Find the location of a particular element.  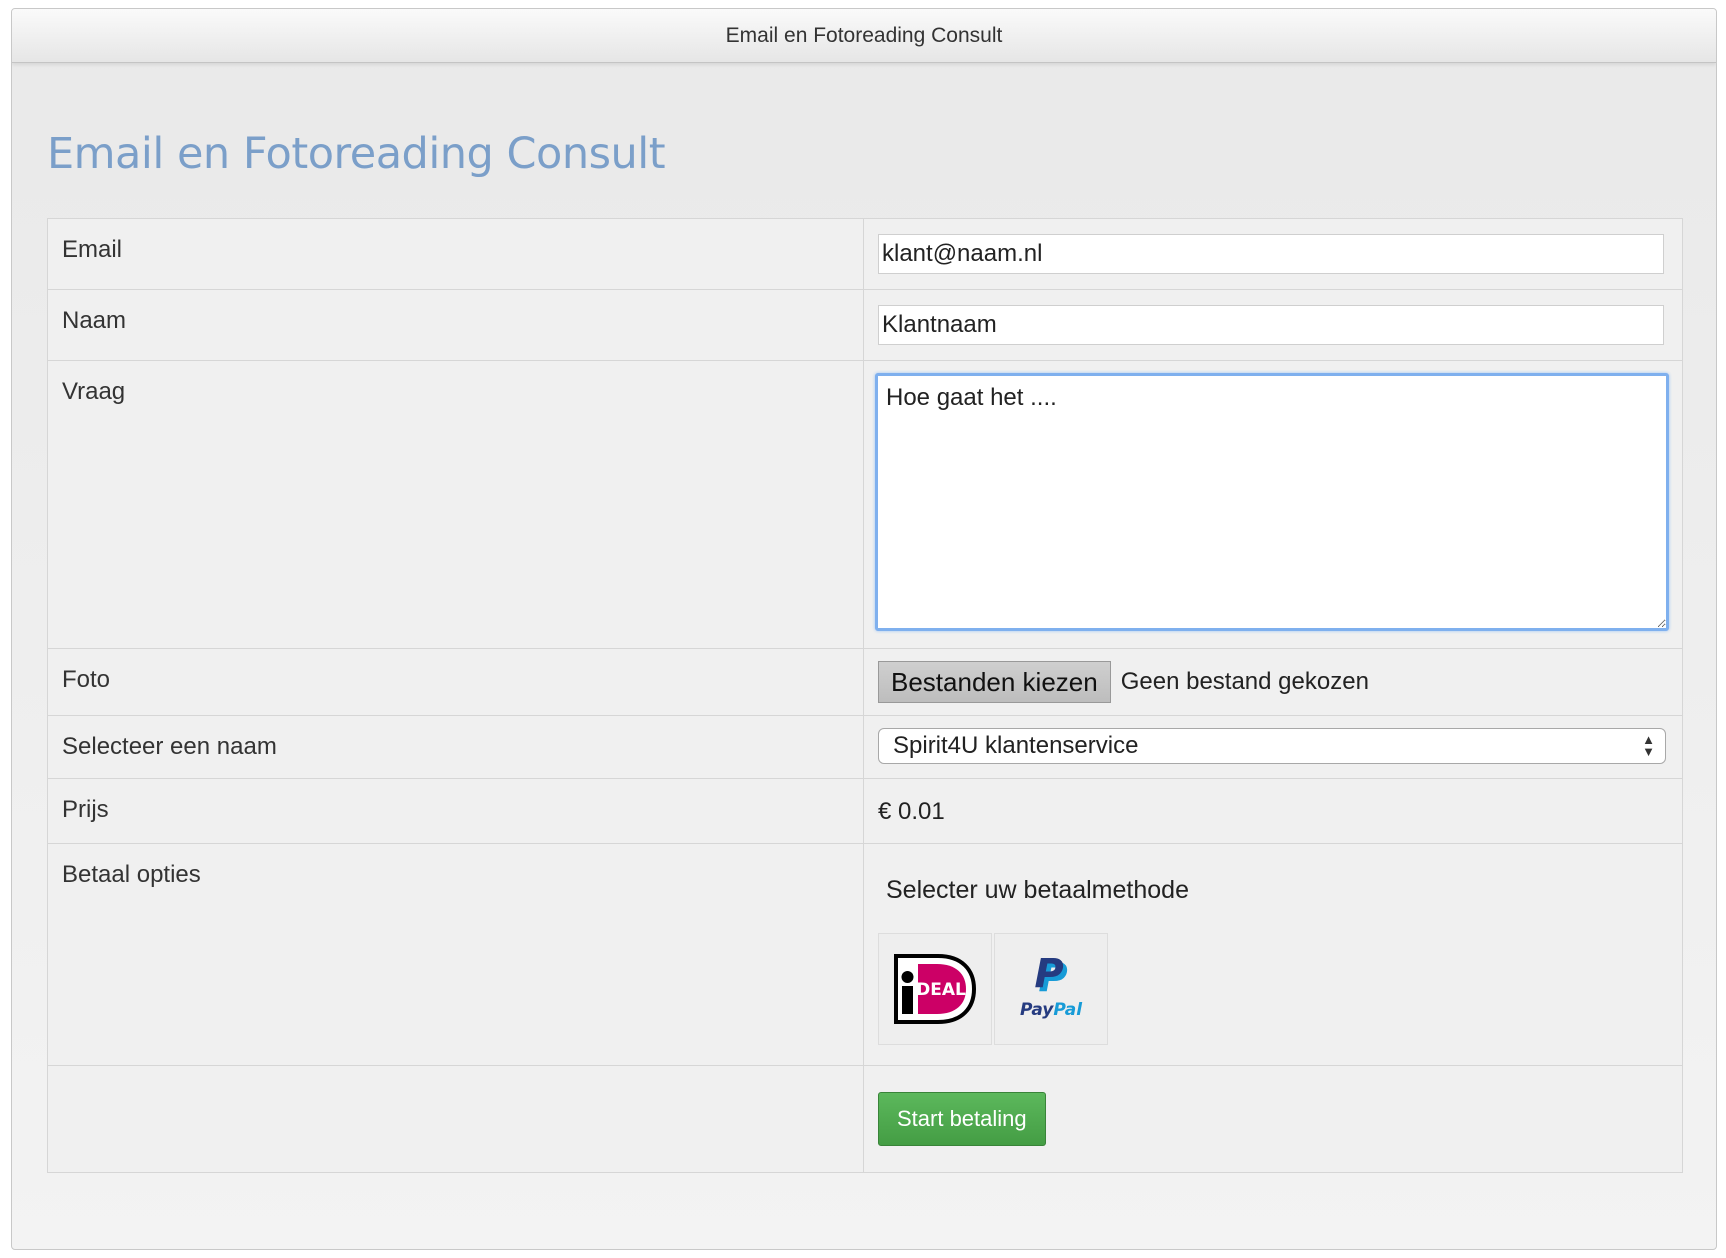

foto-label: Foto is located at coordinates (455, 682).